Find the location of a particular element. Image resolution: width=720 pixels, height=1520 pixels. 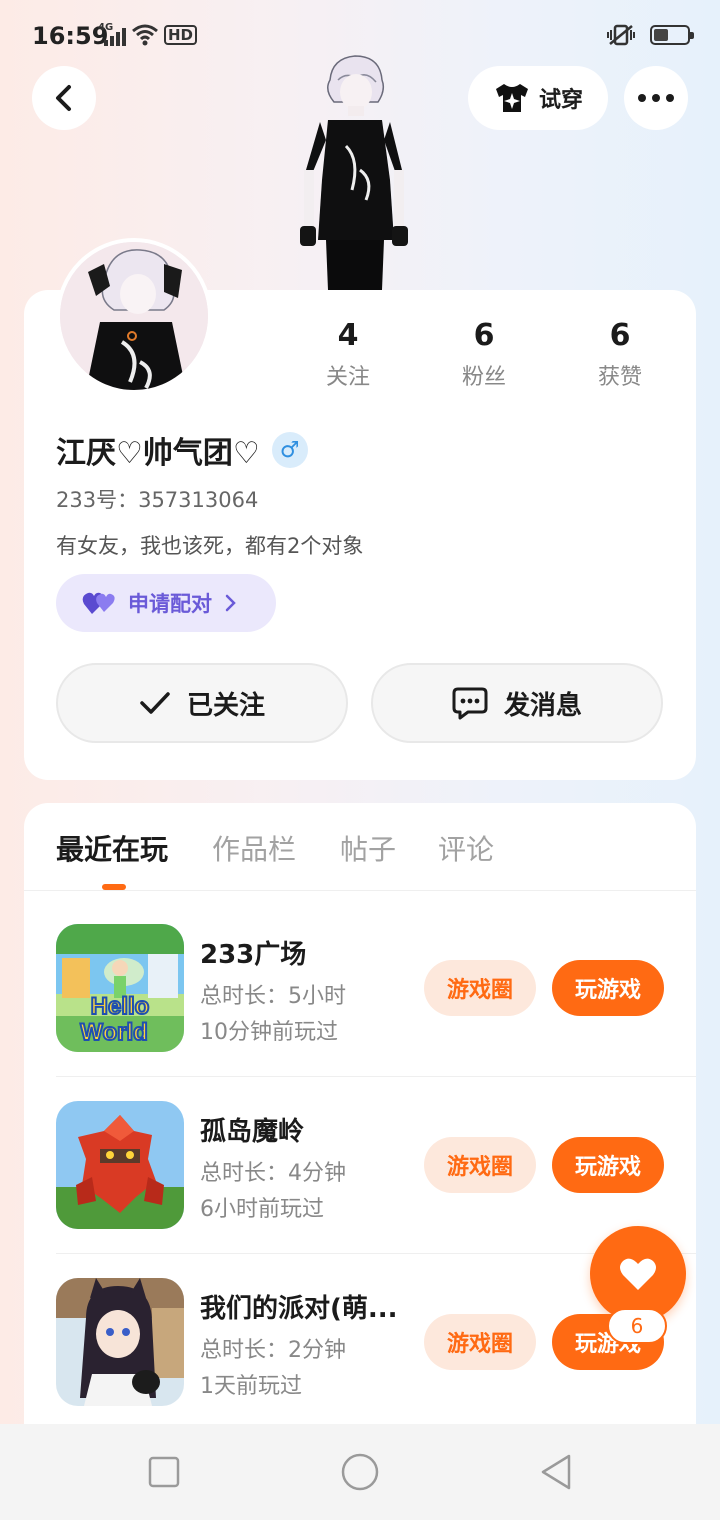

game-duration: 总时长：4分钟 is located at coordinates (273, 1173).